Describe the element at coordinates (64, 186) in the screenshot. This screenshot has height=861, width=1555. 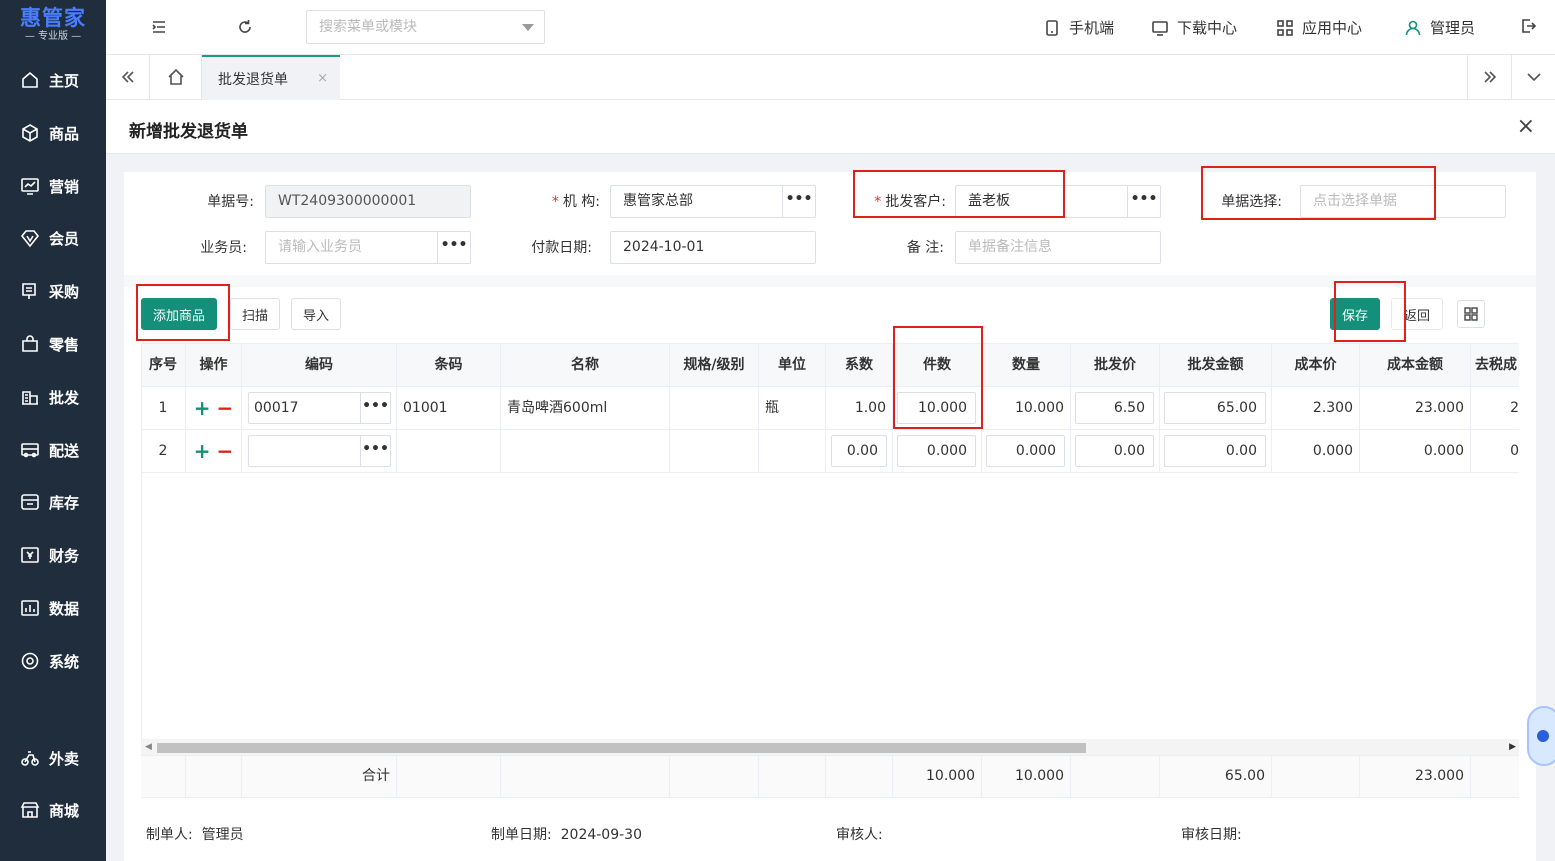
I see `sidebar-item-label: 营销` at that location.